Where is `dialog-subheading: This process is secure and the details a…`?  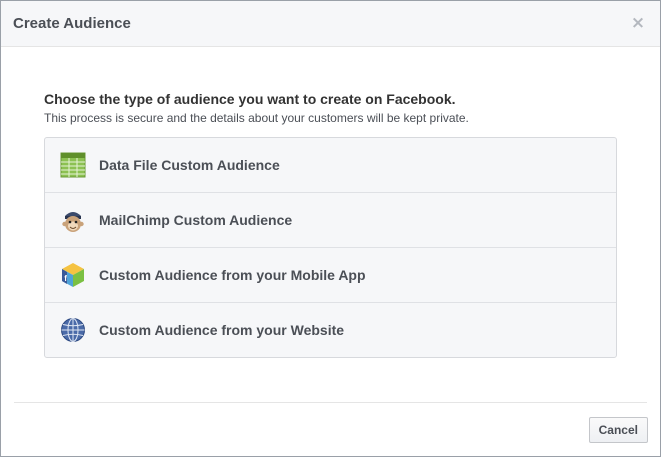 dialog-subheading: This process is secure and the details a… is located at coordinates (256, 118).